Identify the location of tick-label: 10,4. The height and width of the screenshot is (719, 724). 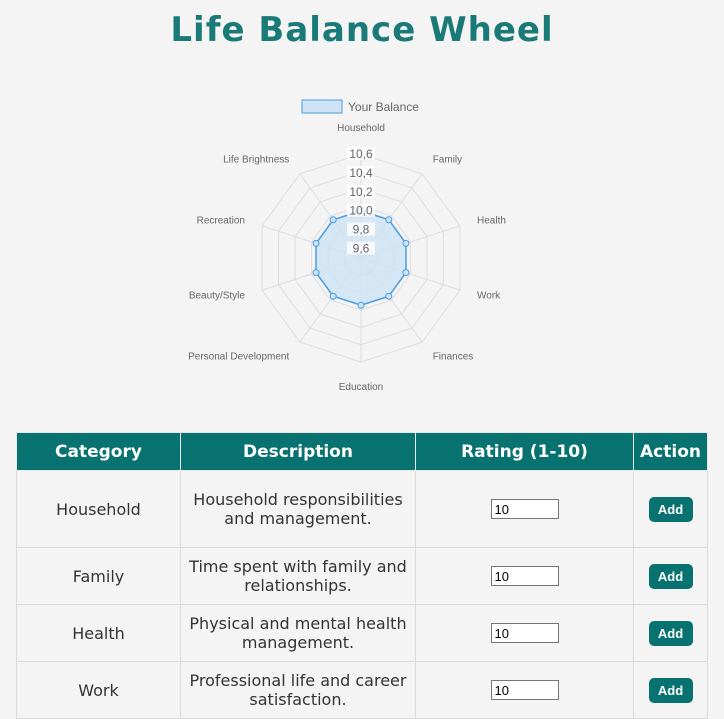
(361, 173).